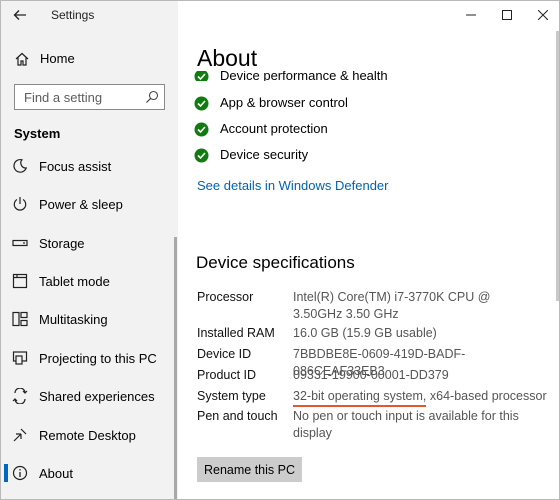  Describe the element at coordinates (20, 319) in the screenshot. I see `multitasking-icon` at that location.